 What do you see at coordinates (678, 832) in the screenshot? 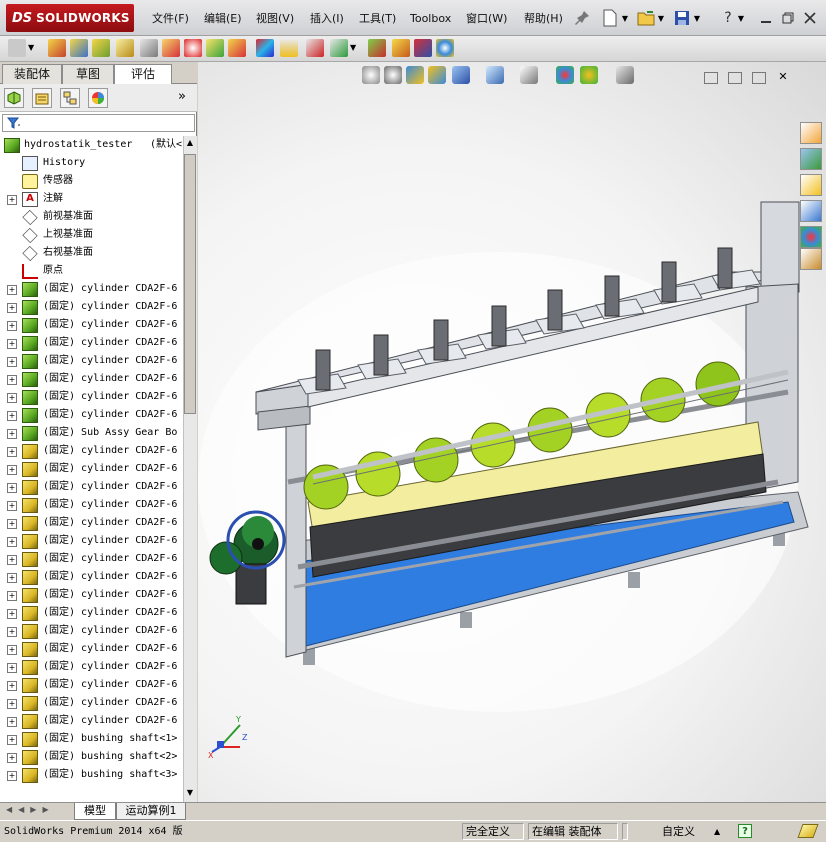
I see `status-units: 自定义` at bounding box center [678, 832].